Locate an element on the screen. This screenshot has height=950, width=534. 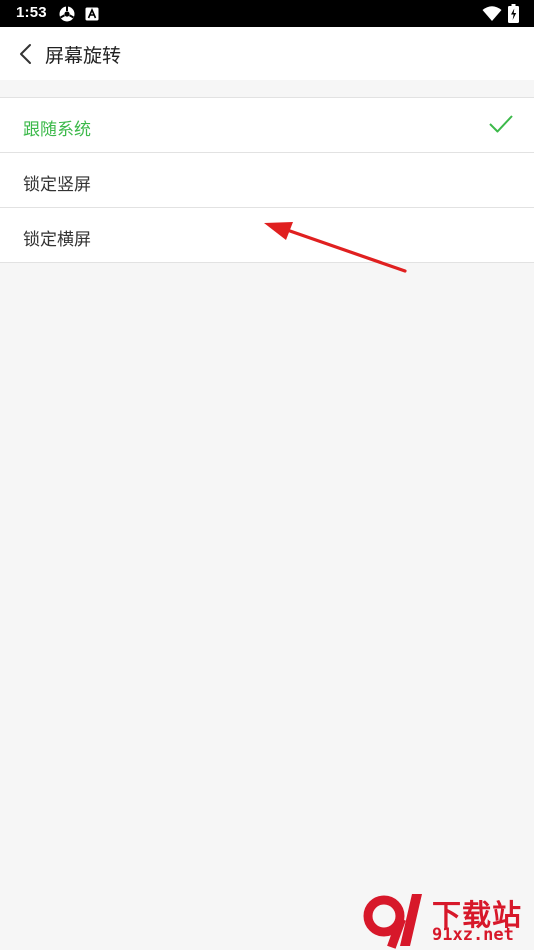
checkmark-icon is located at coordinates (501, 124).